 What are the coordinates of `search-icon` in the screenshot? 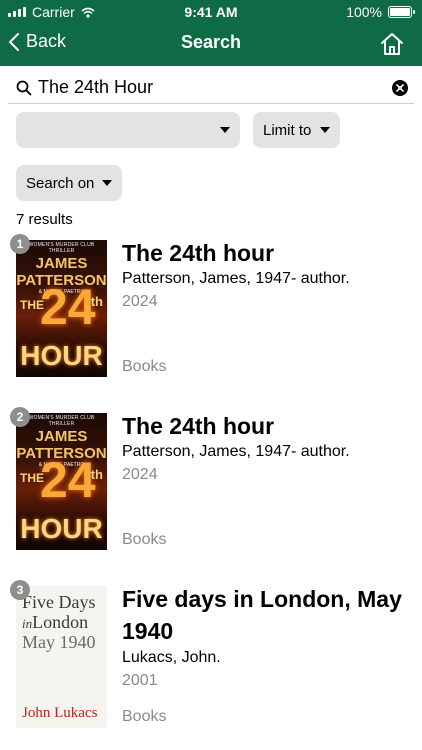 It's located at (24, 88).